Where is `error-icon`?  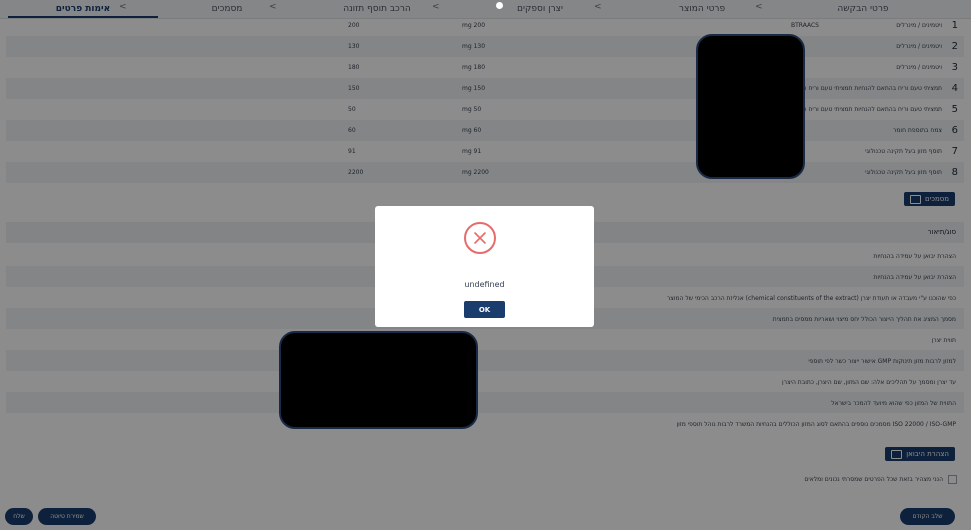
error-icon is located at coordinates (480, 238).